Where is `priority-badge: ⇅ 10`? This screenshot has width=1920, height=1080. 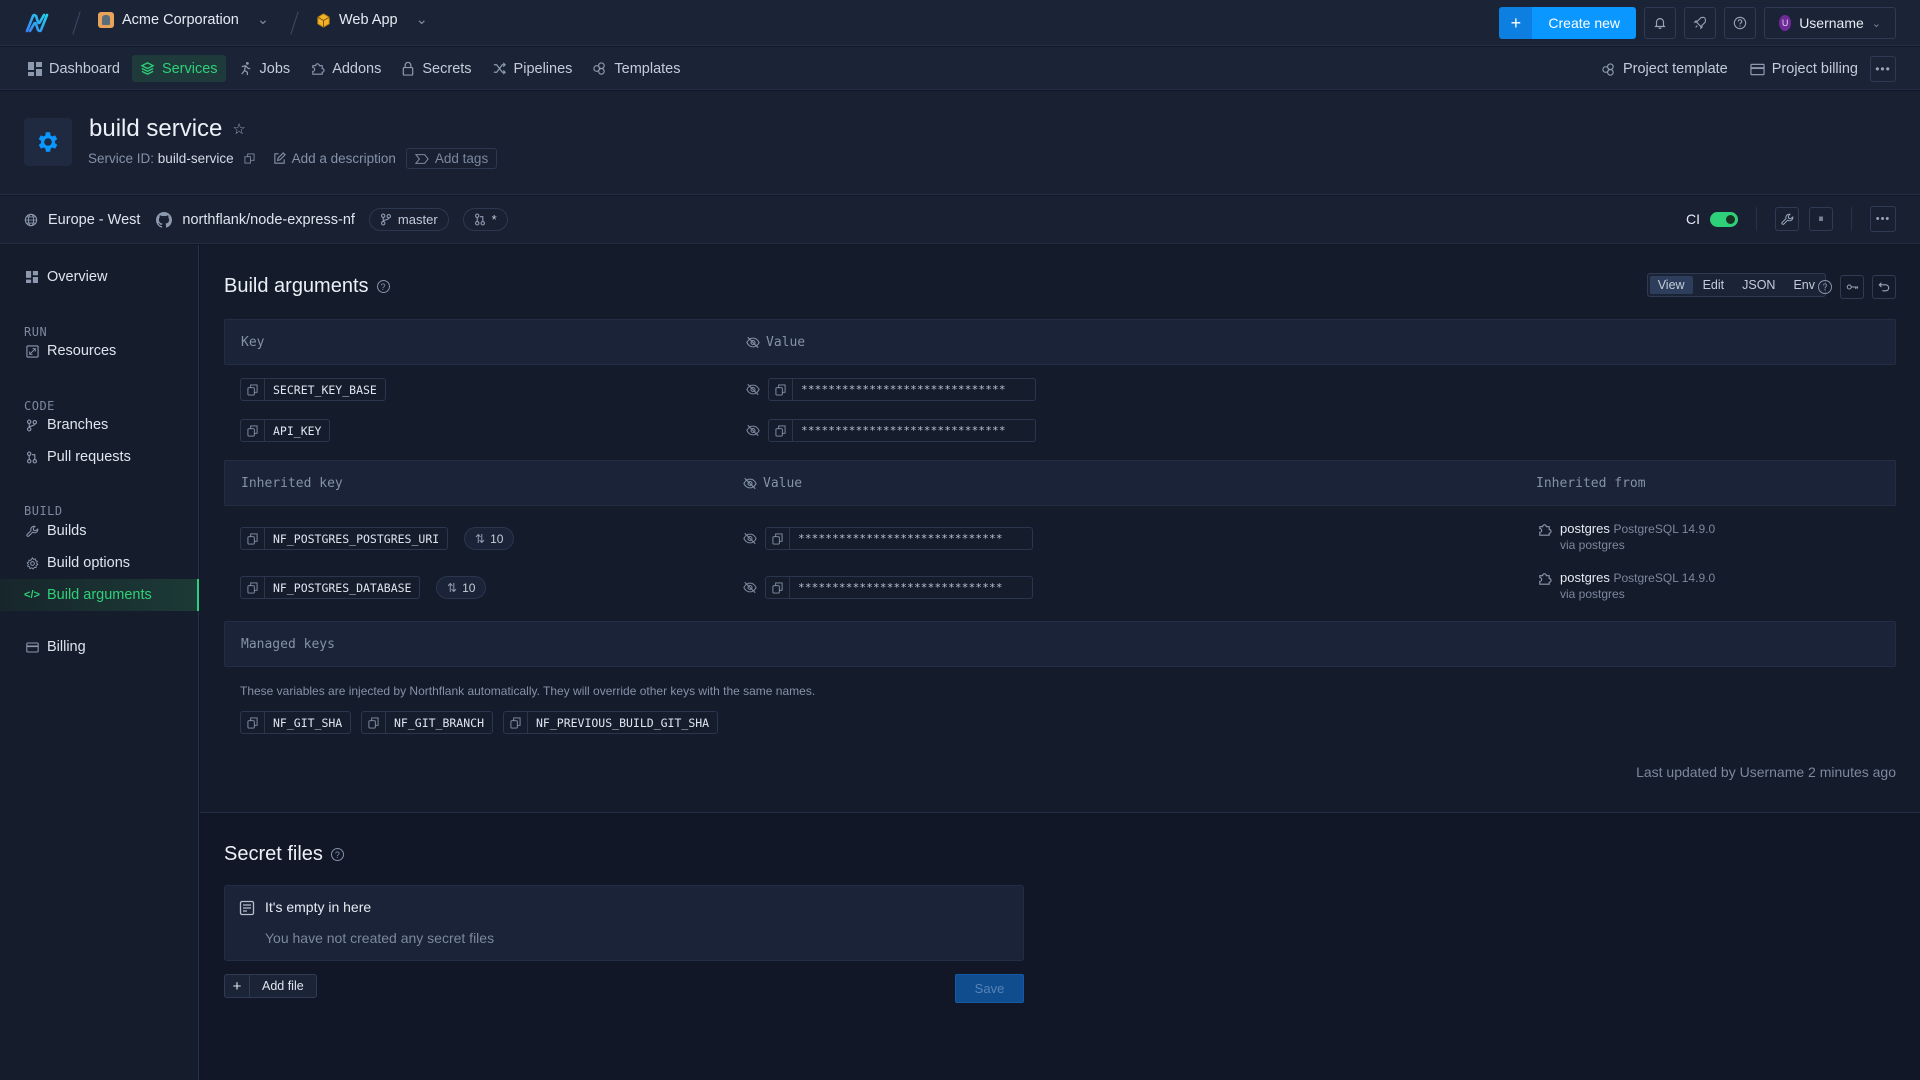 priority-badge: ⇅ 10 is located at coordinates (461, 587).